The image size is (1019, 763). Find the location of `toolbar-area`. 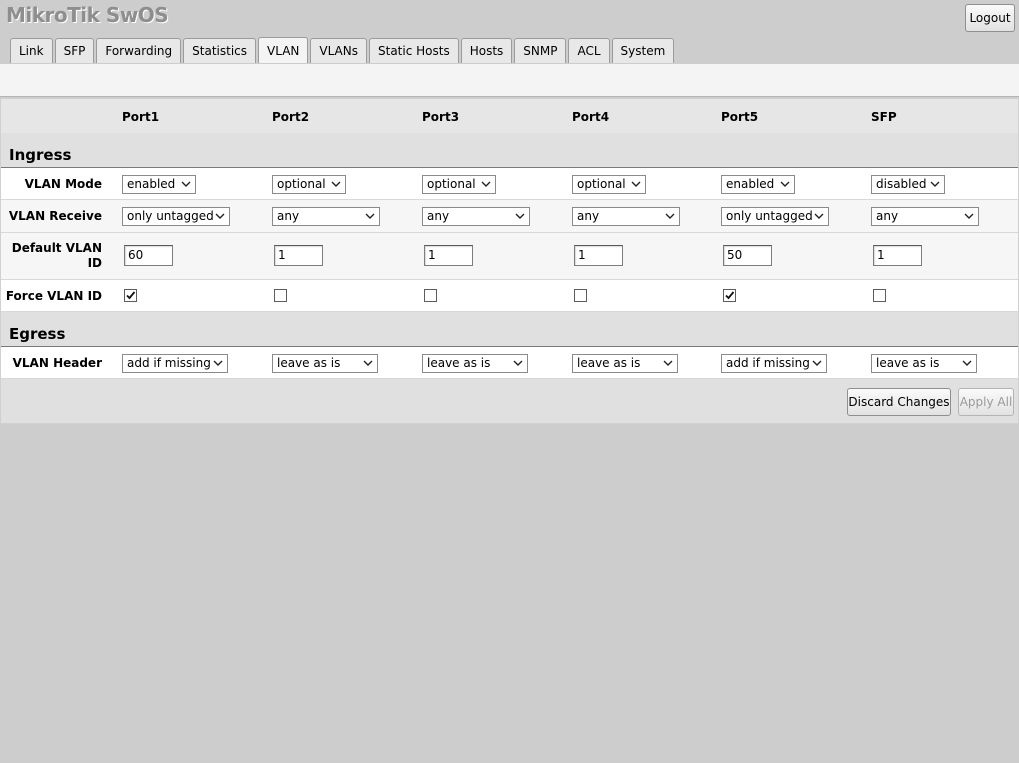

toolbar-area is located at coordinates (509, 80).